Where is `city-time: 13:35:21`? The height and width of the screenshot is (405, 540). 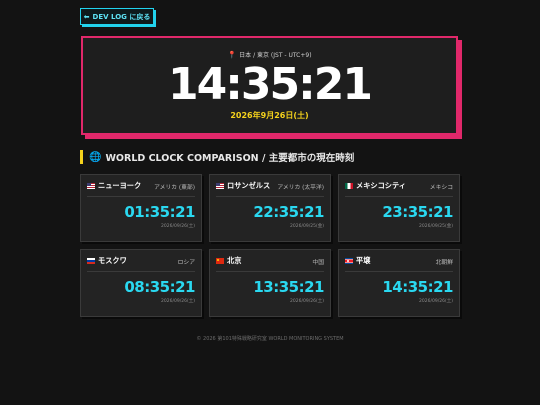
city-time: 13:35:21 is located at coordinates (288, 287).